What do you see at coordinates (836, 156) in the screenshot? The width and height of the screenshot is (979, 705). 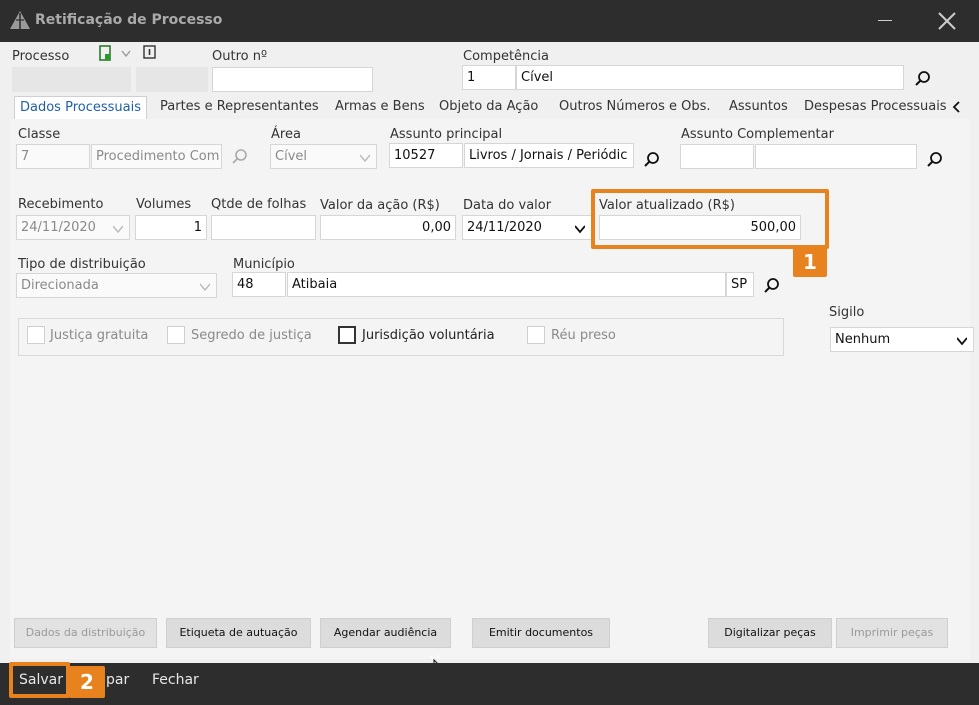 I see `assunto-complementar-value-field` at bounding box center [836, 156].